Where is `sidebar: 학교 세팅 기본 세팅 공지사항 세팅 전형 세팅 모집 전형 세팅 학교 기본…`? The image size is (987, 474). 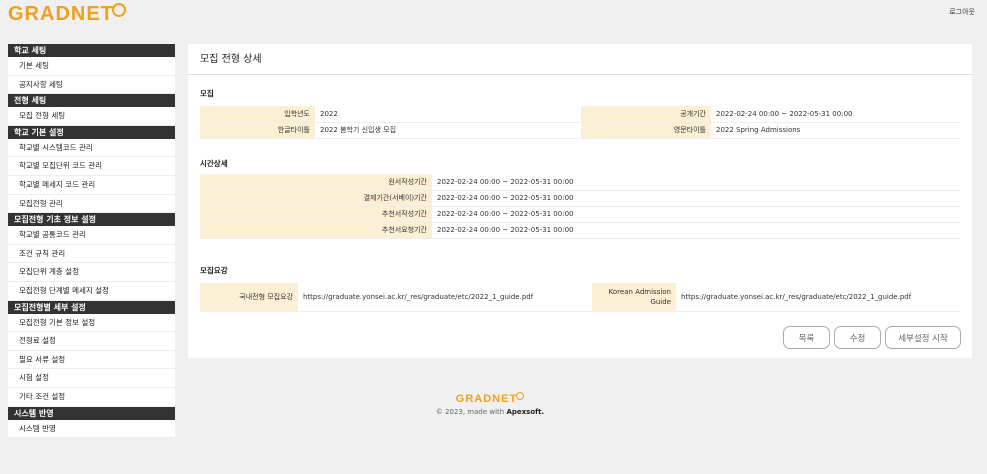
sidebar: 학교 세팅 기본 세팅 공지사항 세팅 전형 세팅 모집 전형 세팅 학교 기본… is located at coordinates (91, 241).